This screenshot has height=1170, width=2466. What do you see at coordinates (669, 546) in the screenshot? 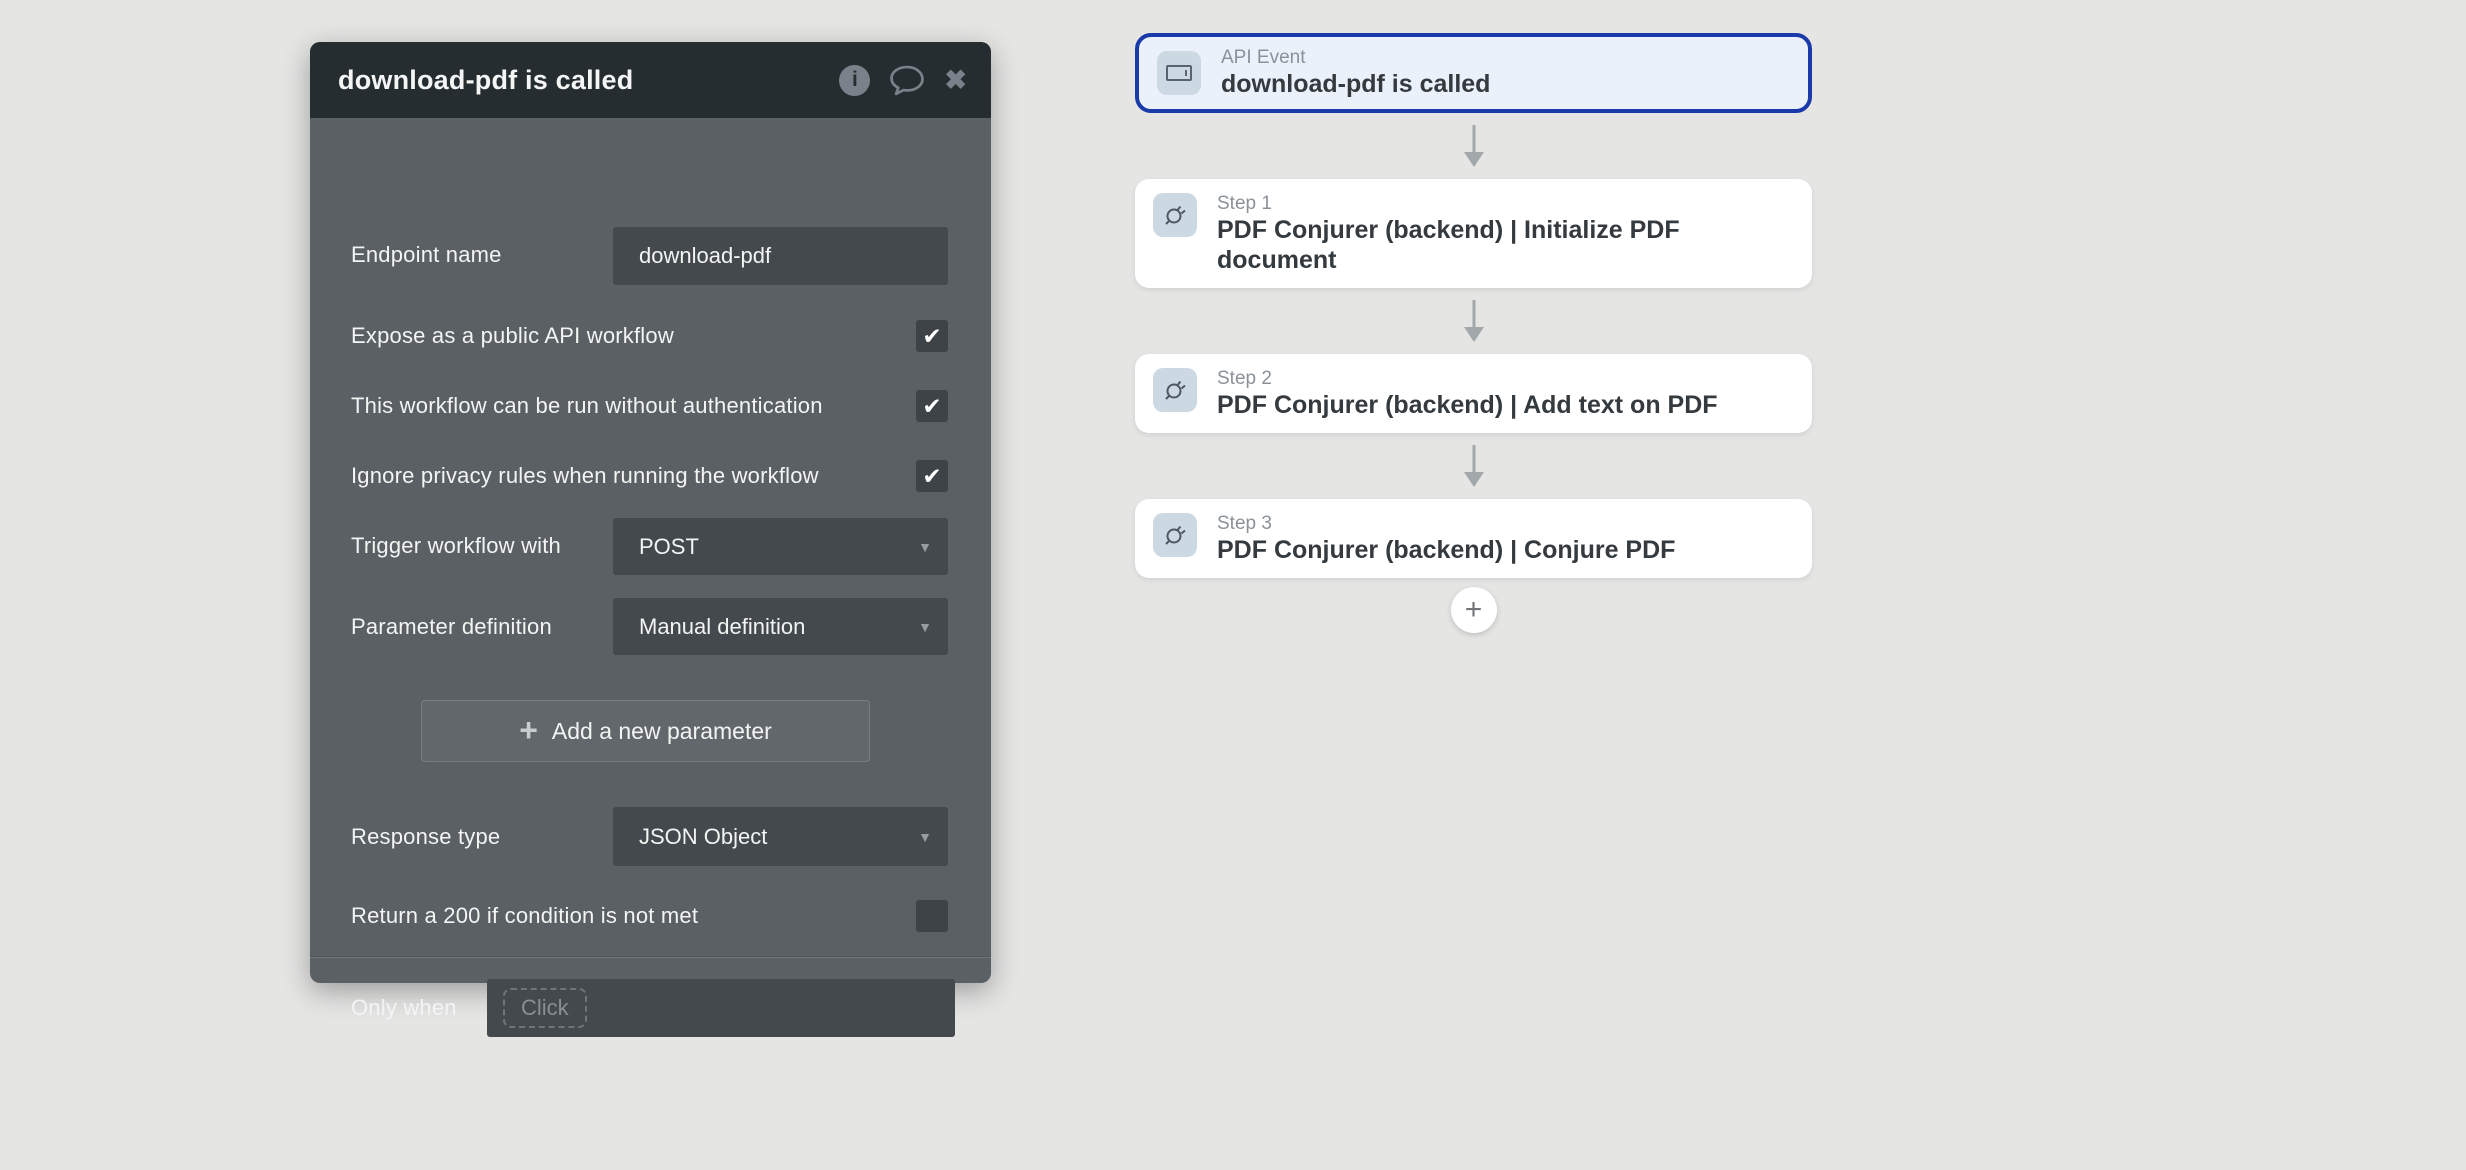
I see `trigger-method-value: POST` at bounding box center [669, 546].